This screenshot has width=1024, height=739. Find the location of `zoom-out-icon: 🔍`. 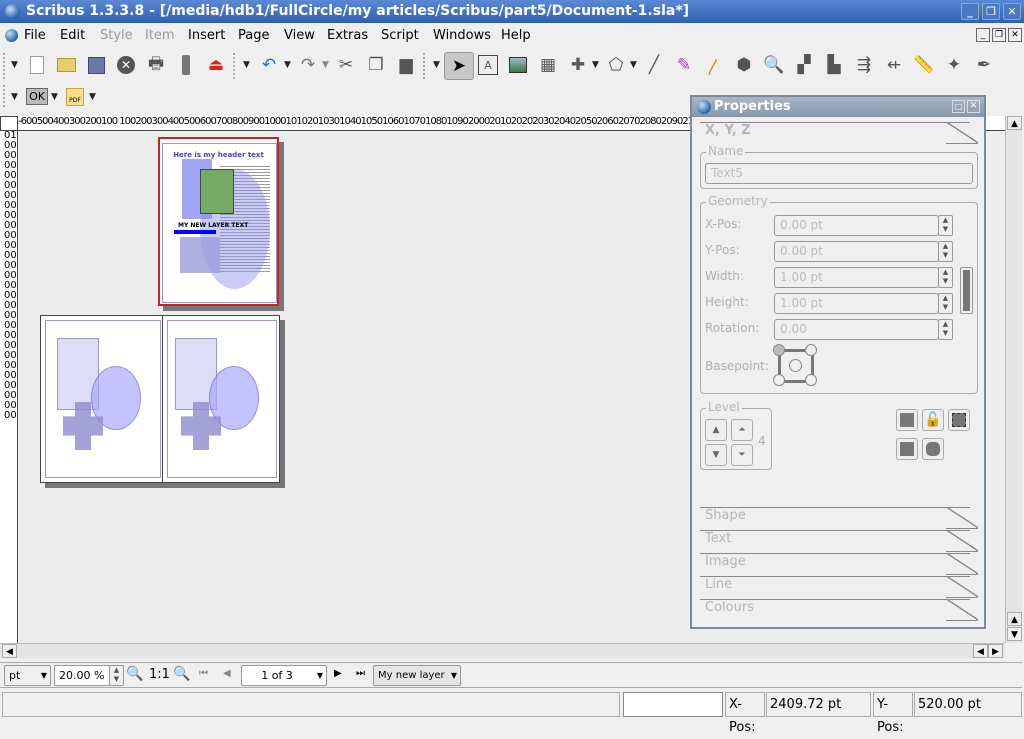

zoom-out-icon: 🔍 is located at coordinates (134, 674).